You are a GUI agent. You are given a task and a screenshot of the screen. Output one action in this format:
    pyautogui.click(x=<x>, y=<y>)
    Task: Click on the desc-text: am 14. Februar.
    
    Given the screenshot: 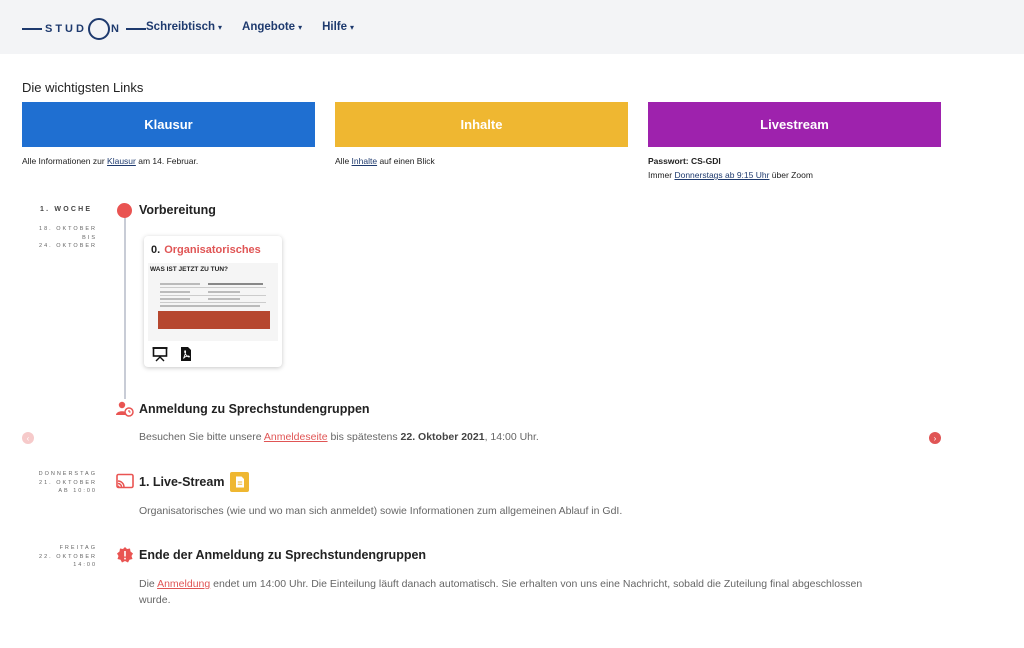 What is the action you would take?
    pyautogui.click(x=167, y=161)
    